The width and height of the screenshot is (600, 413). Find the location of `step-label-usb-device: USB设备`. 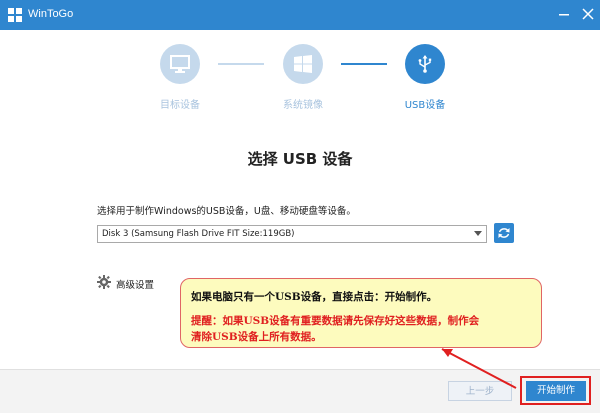

step-label-usb-device: USB设备 is located at coordinates (425, 105).